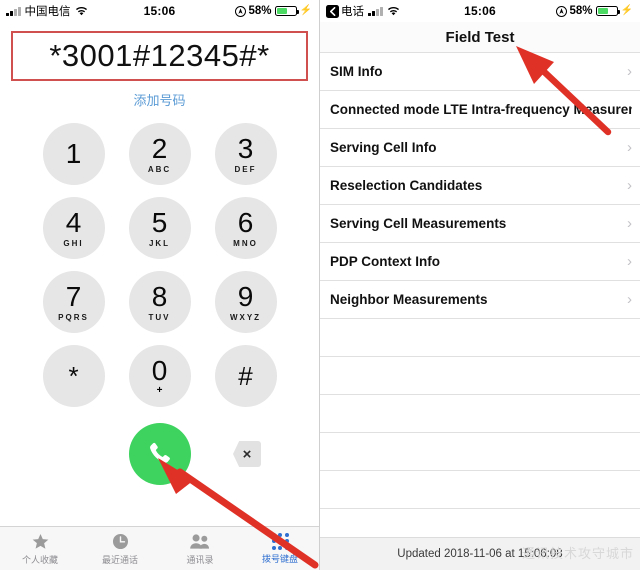  Describe the element at coordinates (480, 262) in the screenshot. I see `list-item: PDP Context Info ›` at that location.